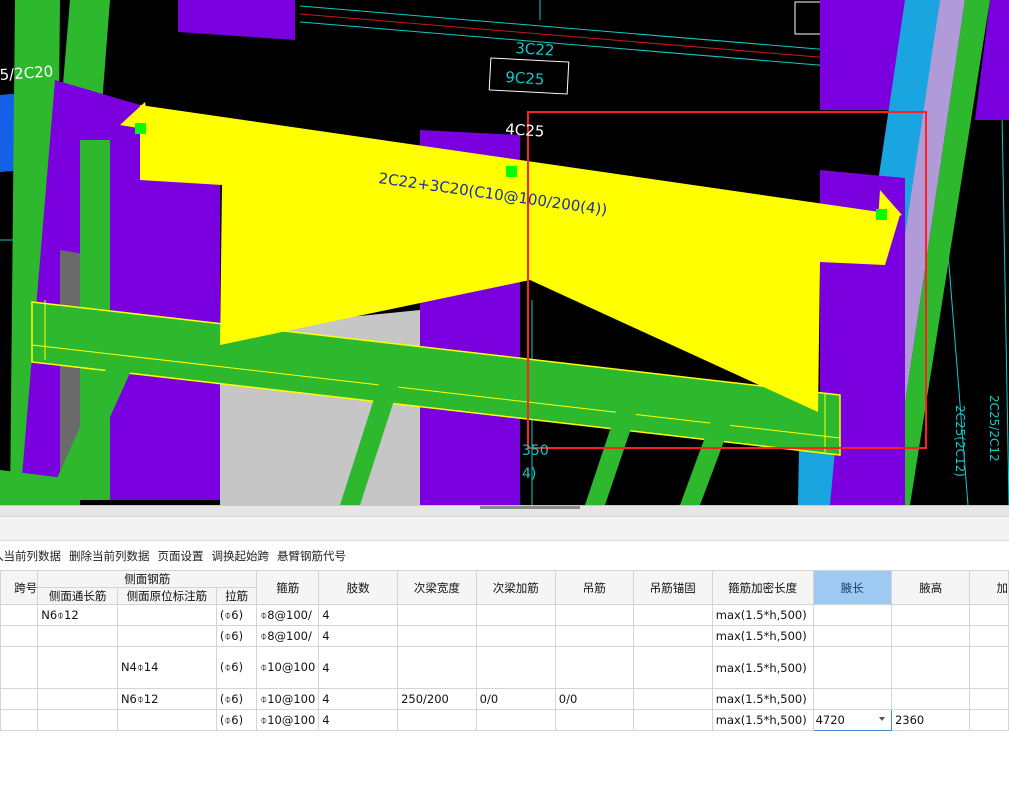  What do you see at coordinates (672, 587) in the screenshot?
I see `col-hanger-anchor: 吊筋锚固` at bounding box center [672, 587].